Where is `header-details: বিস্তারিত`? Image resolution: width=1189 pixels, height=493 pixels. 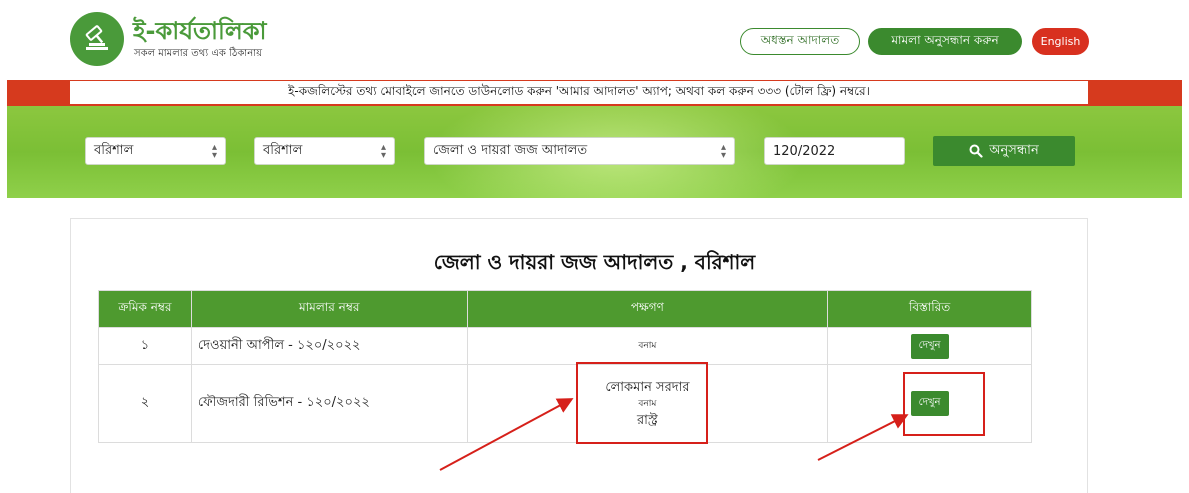
header-details: বিস্তারিত is located at coordinates (929, 309).